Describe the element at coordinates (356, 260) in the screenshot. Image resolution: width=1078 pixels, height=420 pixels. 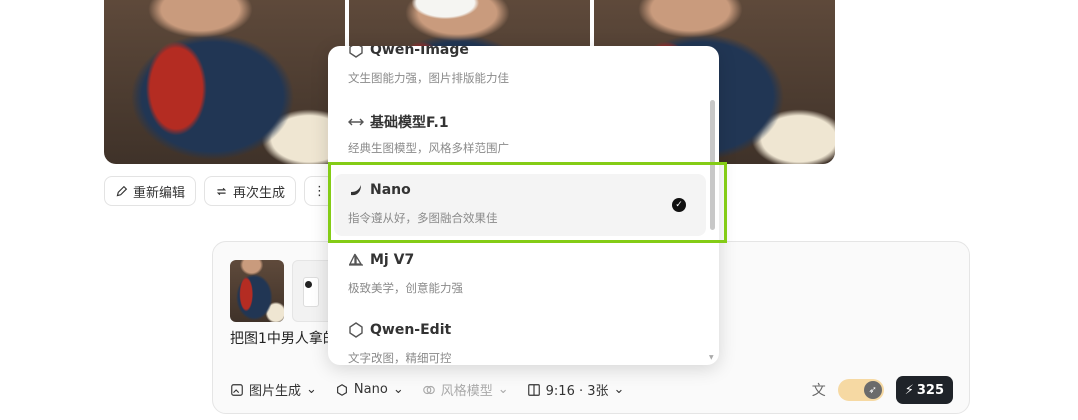
I see `sailboat-icon` at that location.